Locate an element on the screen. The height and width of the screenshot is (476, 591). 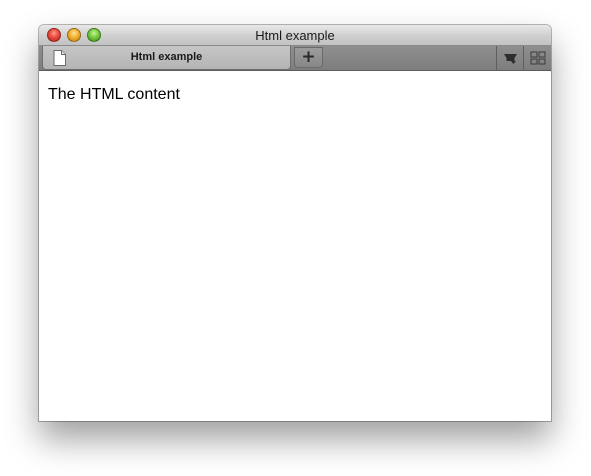
reading-list-button is located at coordinates (509, 58).